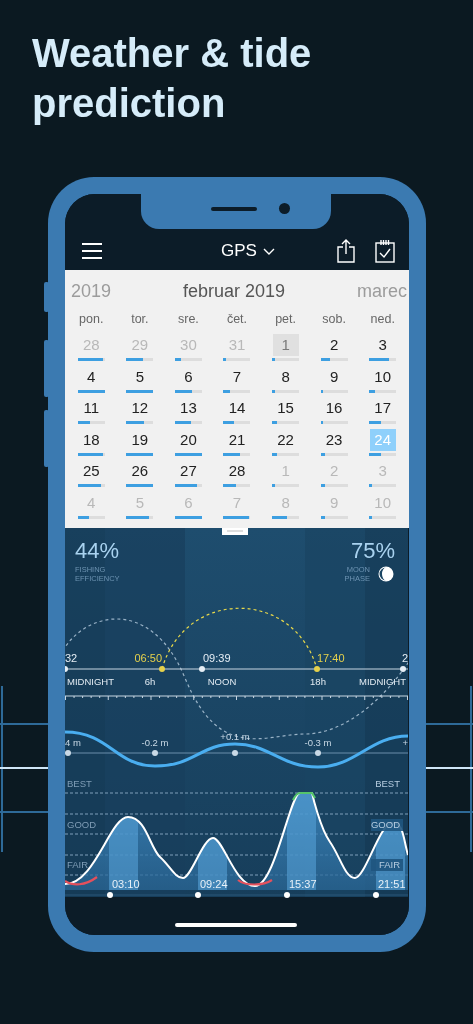 This screenshot has width=473, height=1024. What do you see at coordinates (303, 884) in the screenshot?
I see `peak-time: 15:37` at bounding box center [303, 884].